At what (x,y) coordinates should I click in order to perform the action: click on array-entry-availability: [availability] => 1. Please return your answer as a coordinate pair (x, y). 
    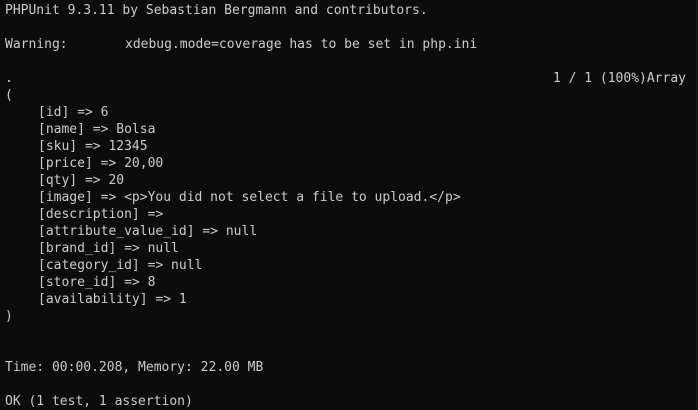
    Looking at the image, I should click on (112, 299).